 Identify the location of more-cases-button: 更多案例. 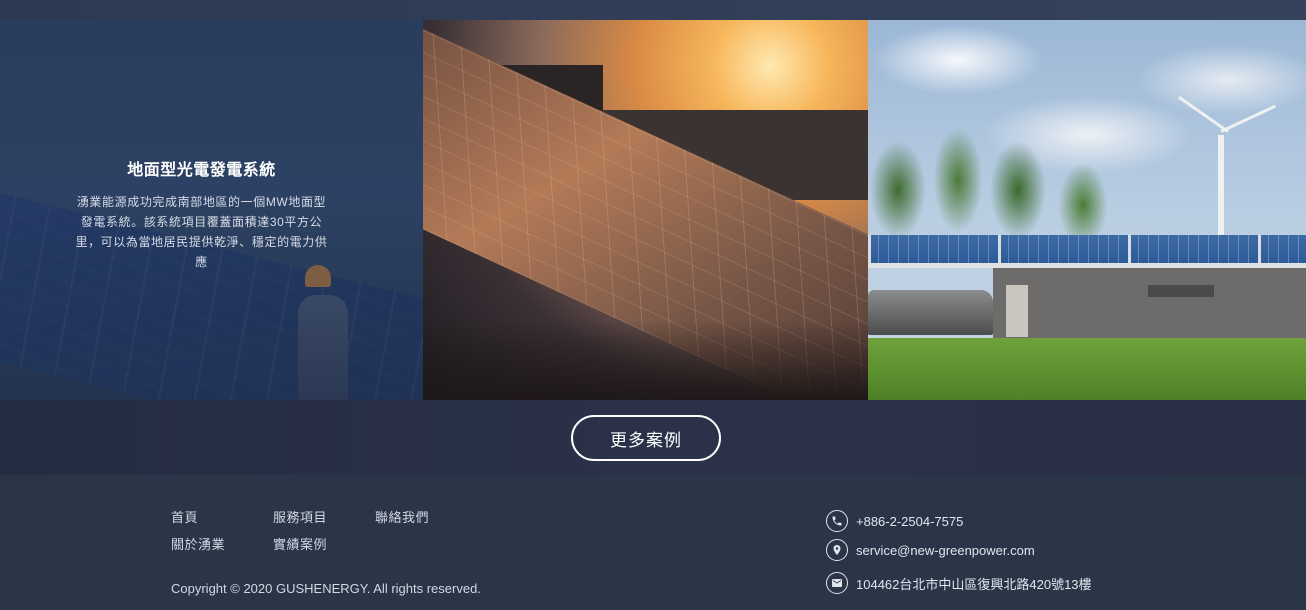
(646, 438).